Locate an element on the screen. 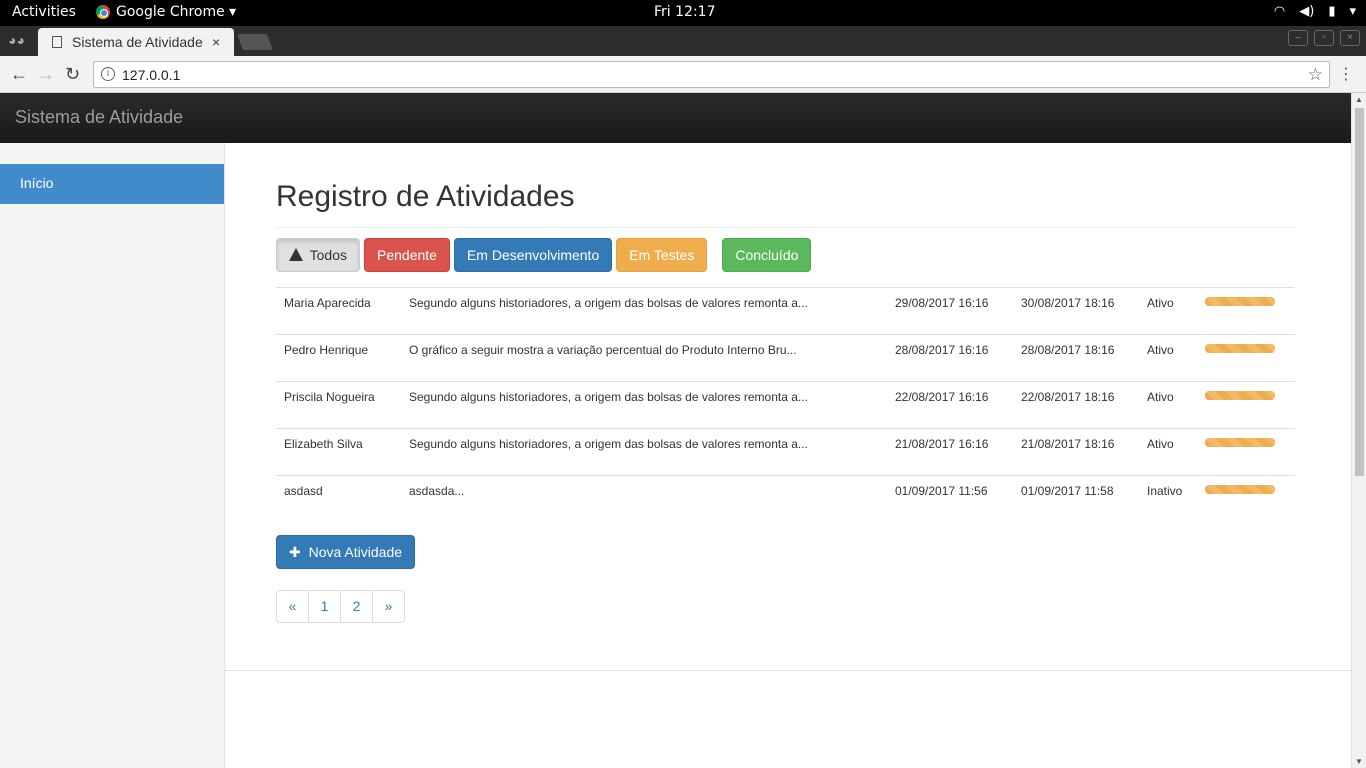 This screenshot has width=1366, height=768. wifi-icon: ◠ is located at coordinates (1279, 11).